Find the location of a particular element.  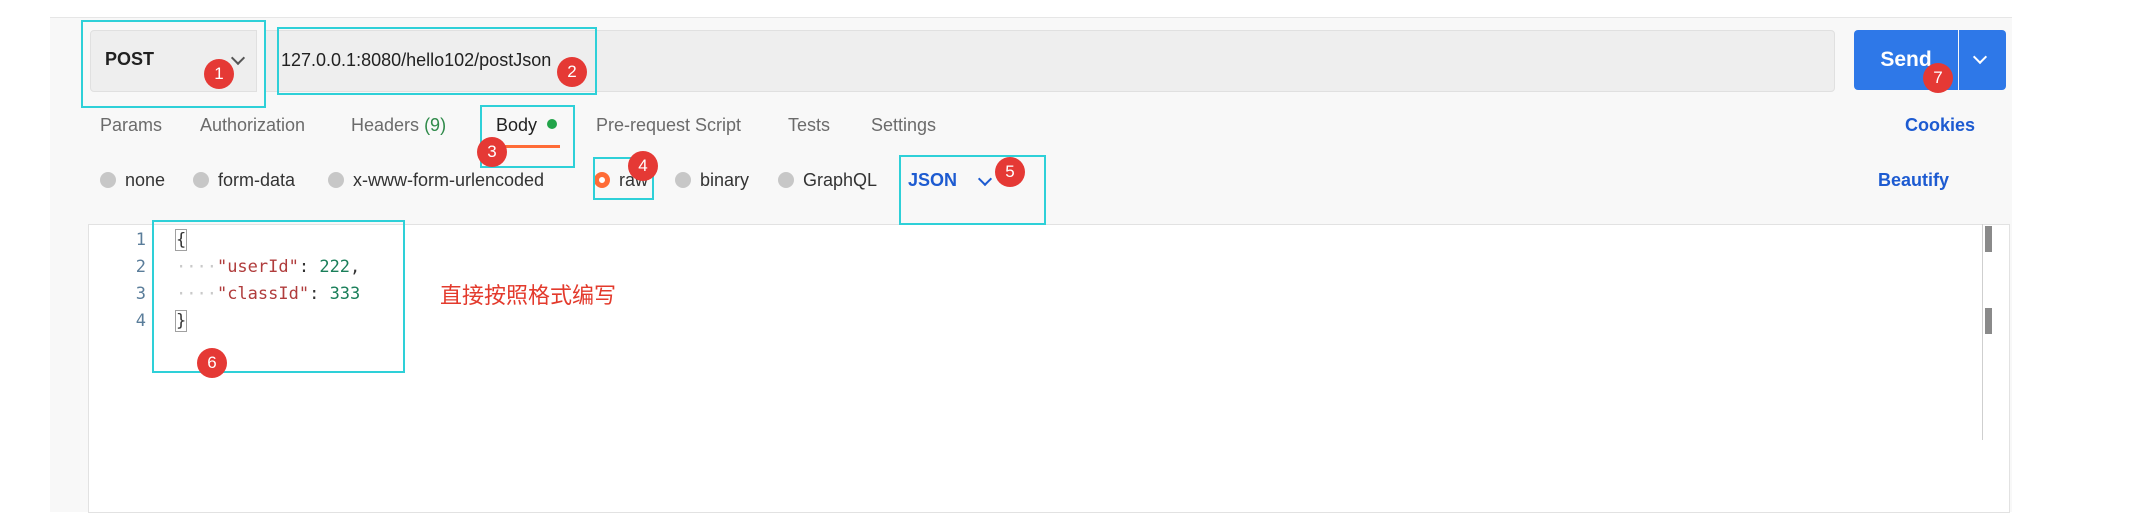

annotation-badge-7: 7 is located at coordinates (1938, 78).